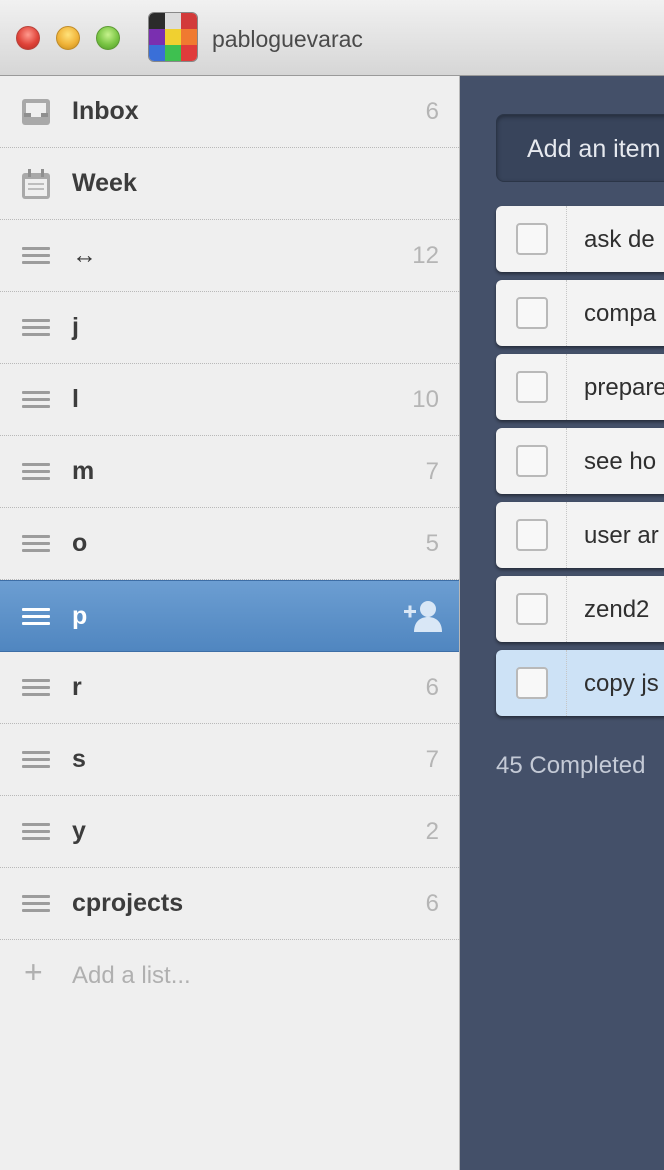 The image size is (664, 1170). What do you see at coordinates (580, 313) in the screenshot?
I see `task-item: compa` at bounding box center [580, 313].